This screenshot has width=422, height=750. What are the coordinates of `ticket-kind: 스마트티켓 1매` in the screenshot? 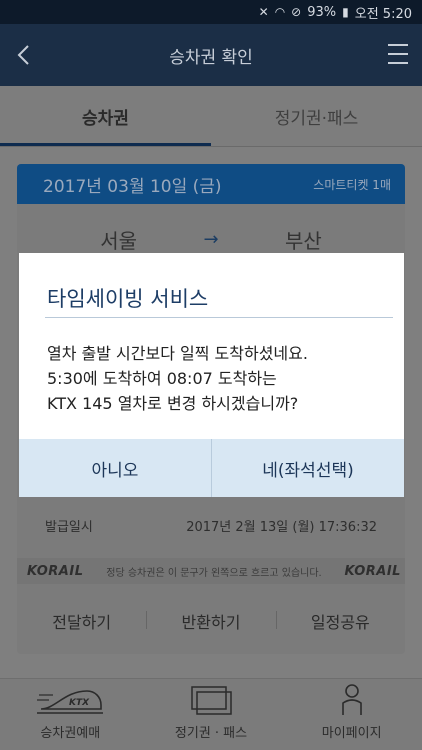 It's located at (352, 184).